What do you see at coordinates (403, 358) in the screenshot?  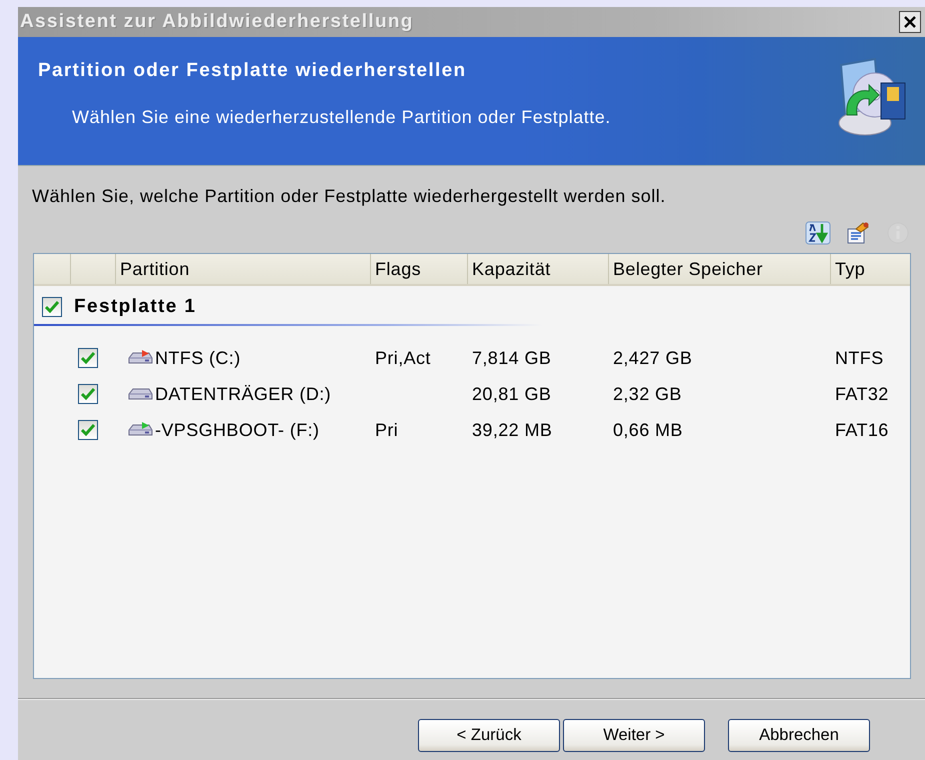 I see `flags-cell-text: Pri,Act` at bounding box center [403, 358].